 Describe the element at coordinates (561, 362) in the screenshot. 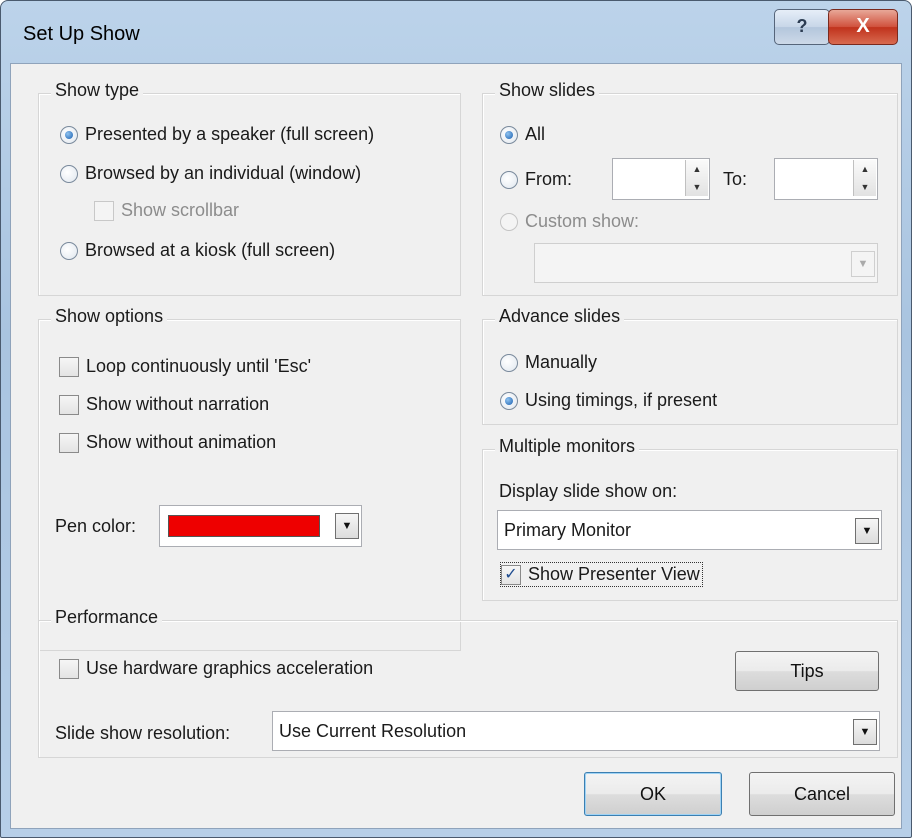

I see `radio-label: Manually` at that location.